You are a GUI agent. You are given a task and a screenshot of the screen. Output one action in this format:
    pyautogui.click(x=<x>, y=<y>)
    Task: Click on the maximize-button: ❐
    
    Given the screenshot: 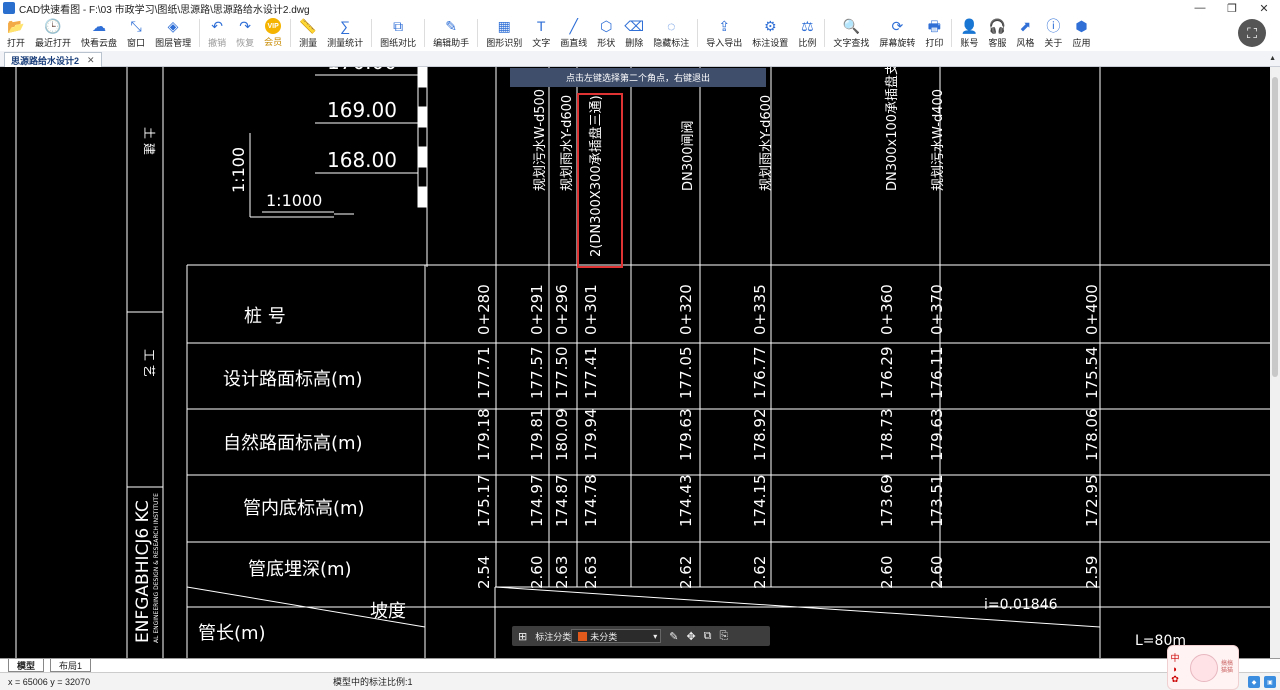 What is the action you would take?
    pyautogui.click(x=1232, y=8)
    